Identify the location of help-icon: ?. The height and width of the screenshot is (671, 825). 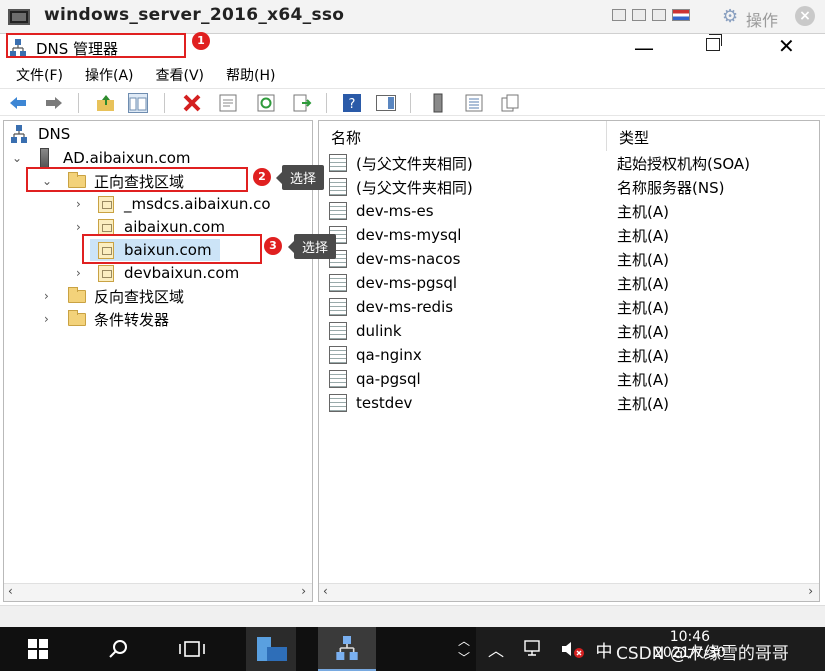
(352, 103).